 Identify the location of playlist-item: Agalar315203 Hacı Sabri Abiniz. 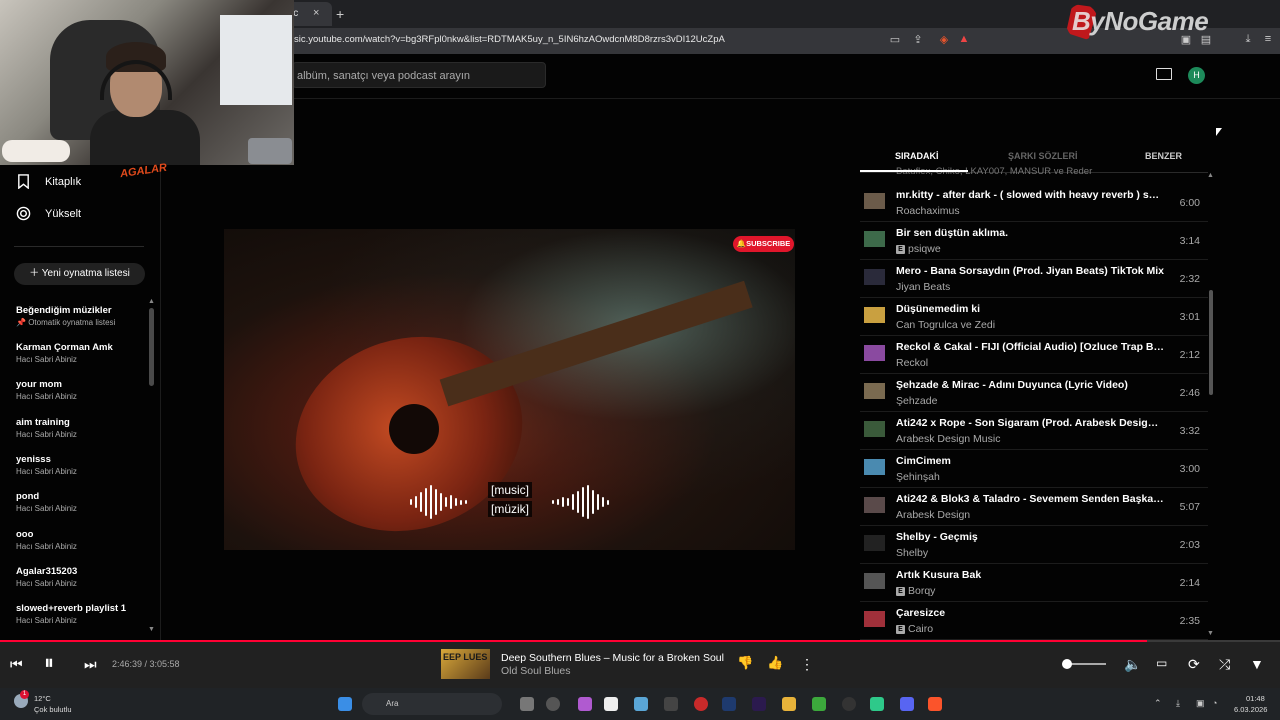
(81, 577).